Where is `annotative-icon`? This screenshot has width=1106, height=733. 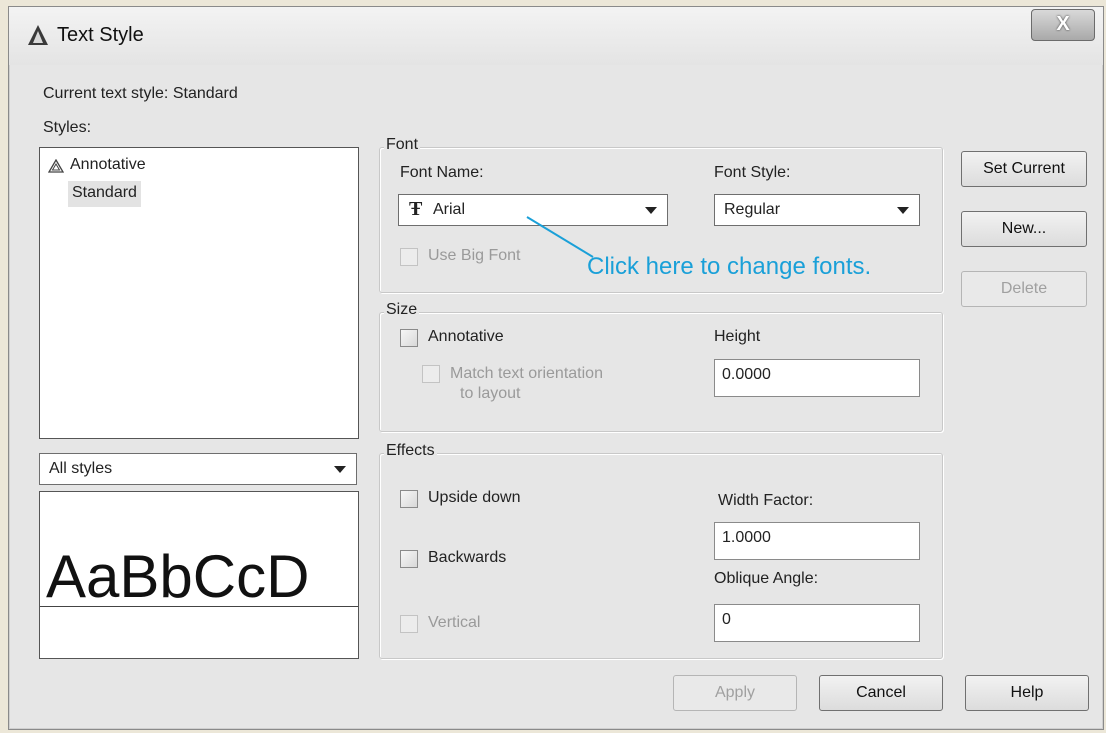 annotative-icon is located at coordinates (56, 166).